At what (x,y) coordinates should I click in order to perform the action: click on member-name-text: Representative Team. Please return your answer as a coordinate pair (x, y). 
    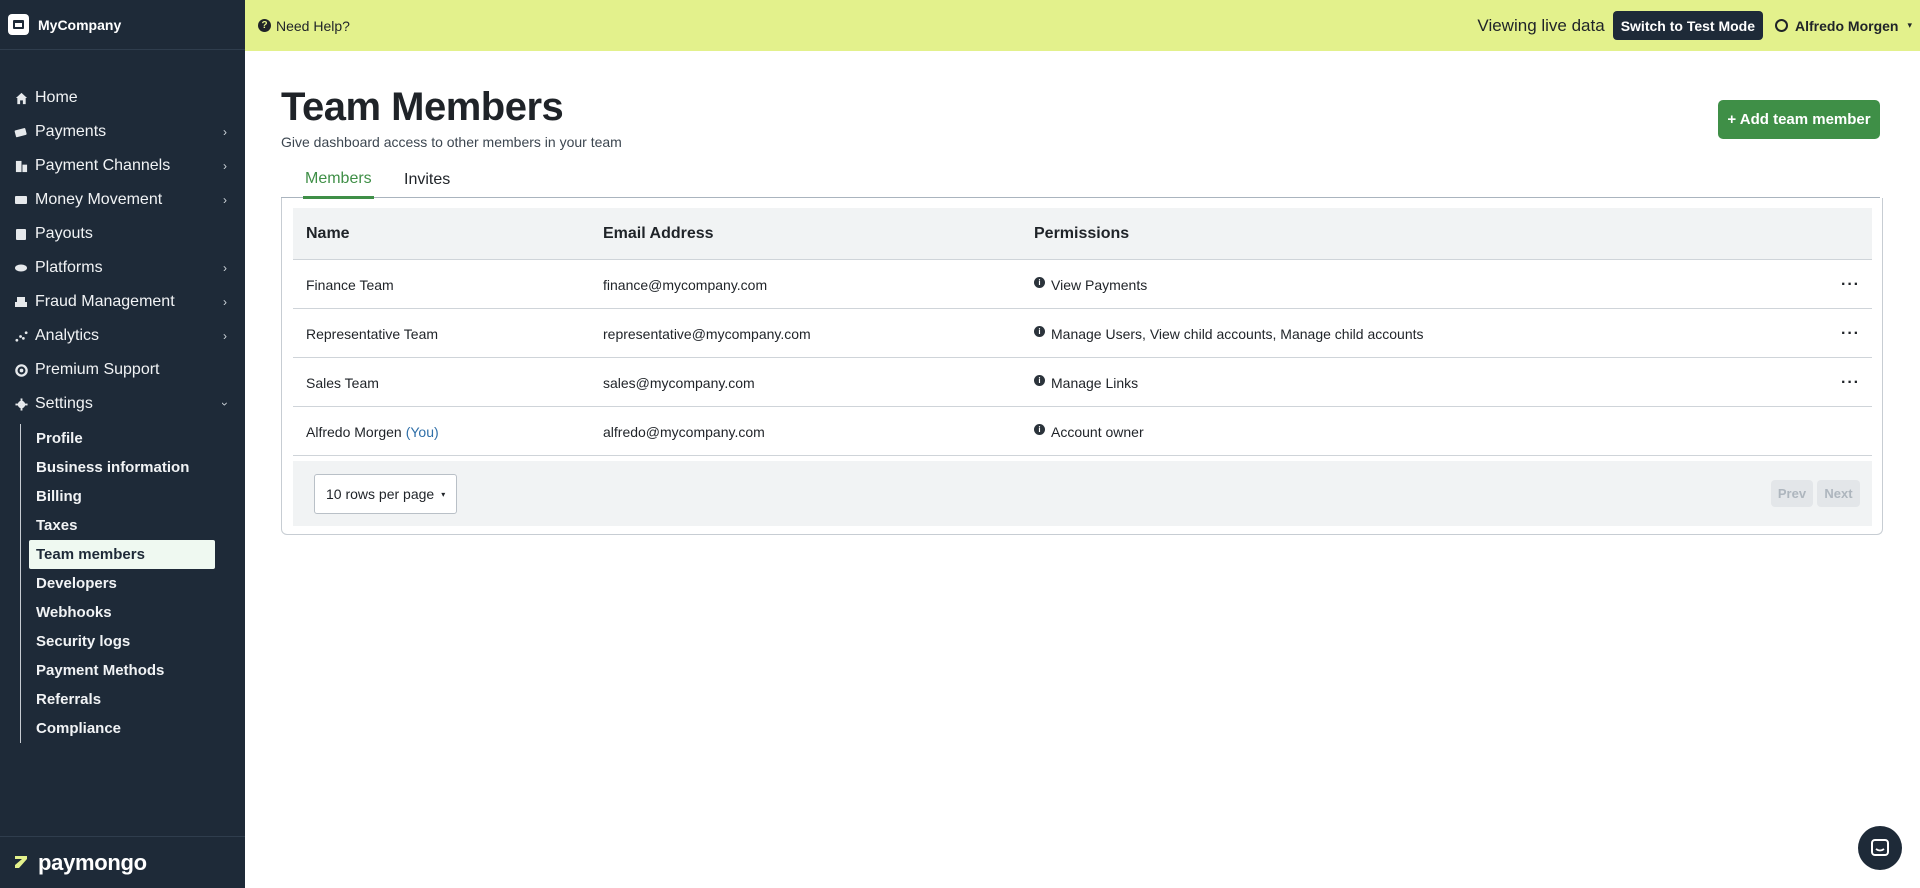
    Looking at the image, I should click on (372, 333).